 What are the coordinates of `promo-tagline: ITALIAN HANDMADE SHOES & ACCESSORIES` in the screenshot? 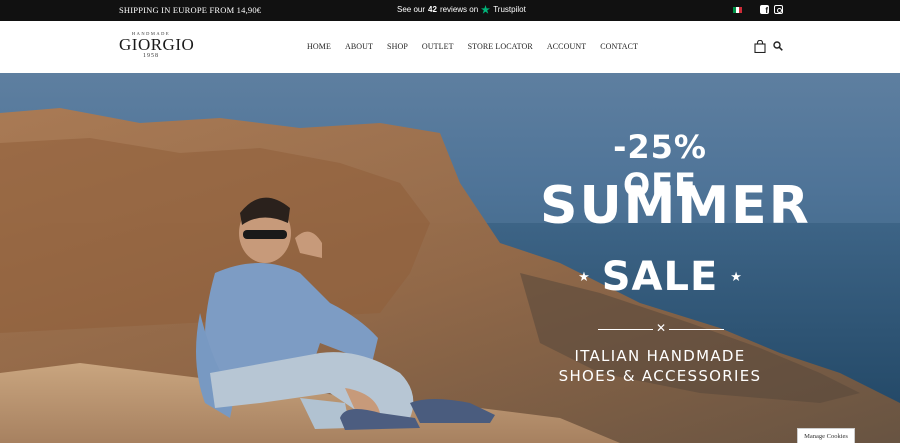 It's located at (660, 366).